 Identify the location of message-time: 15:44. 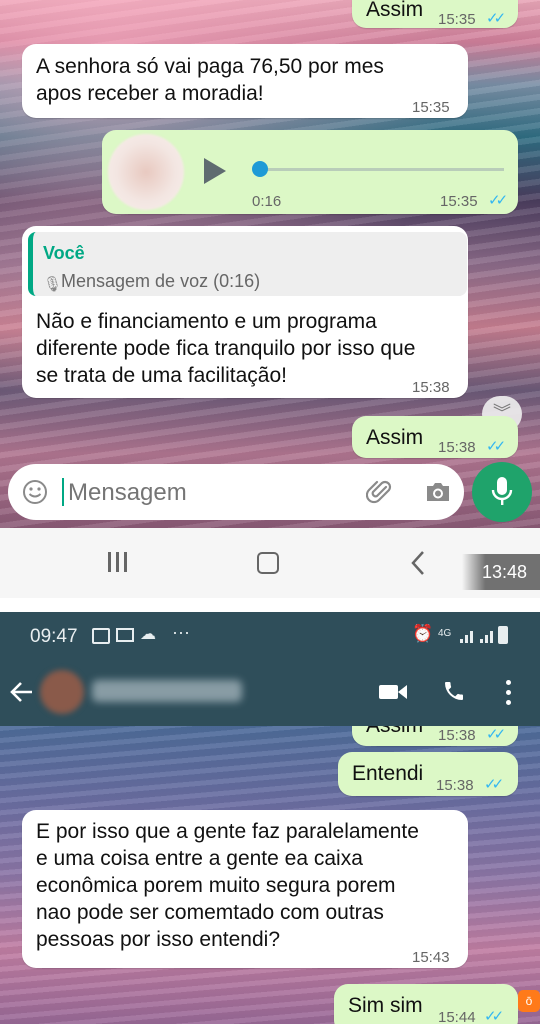
(457, 1016).